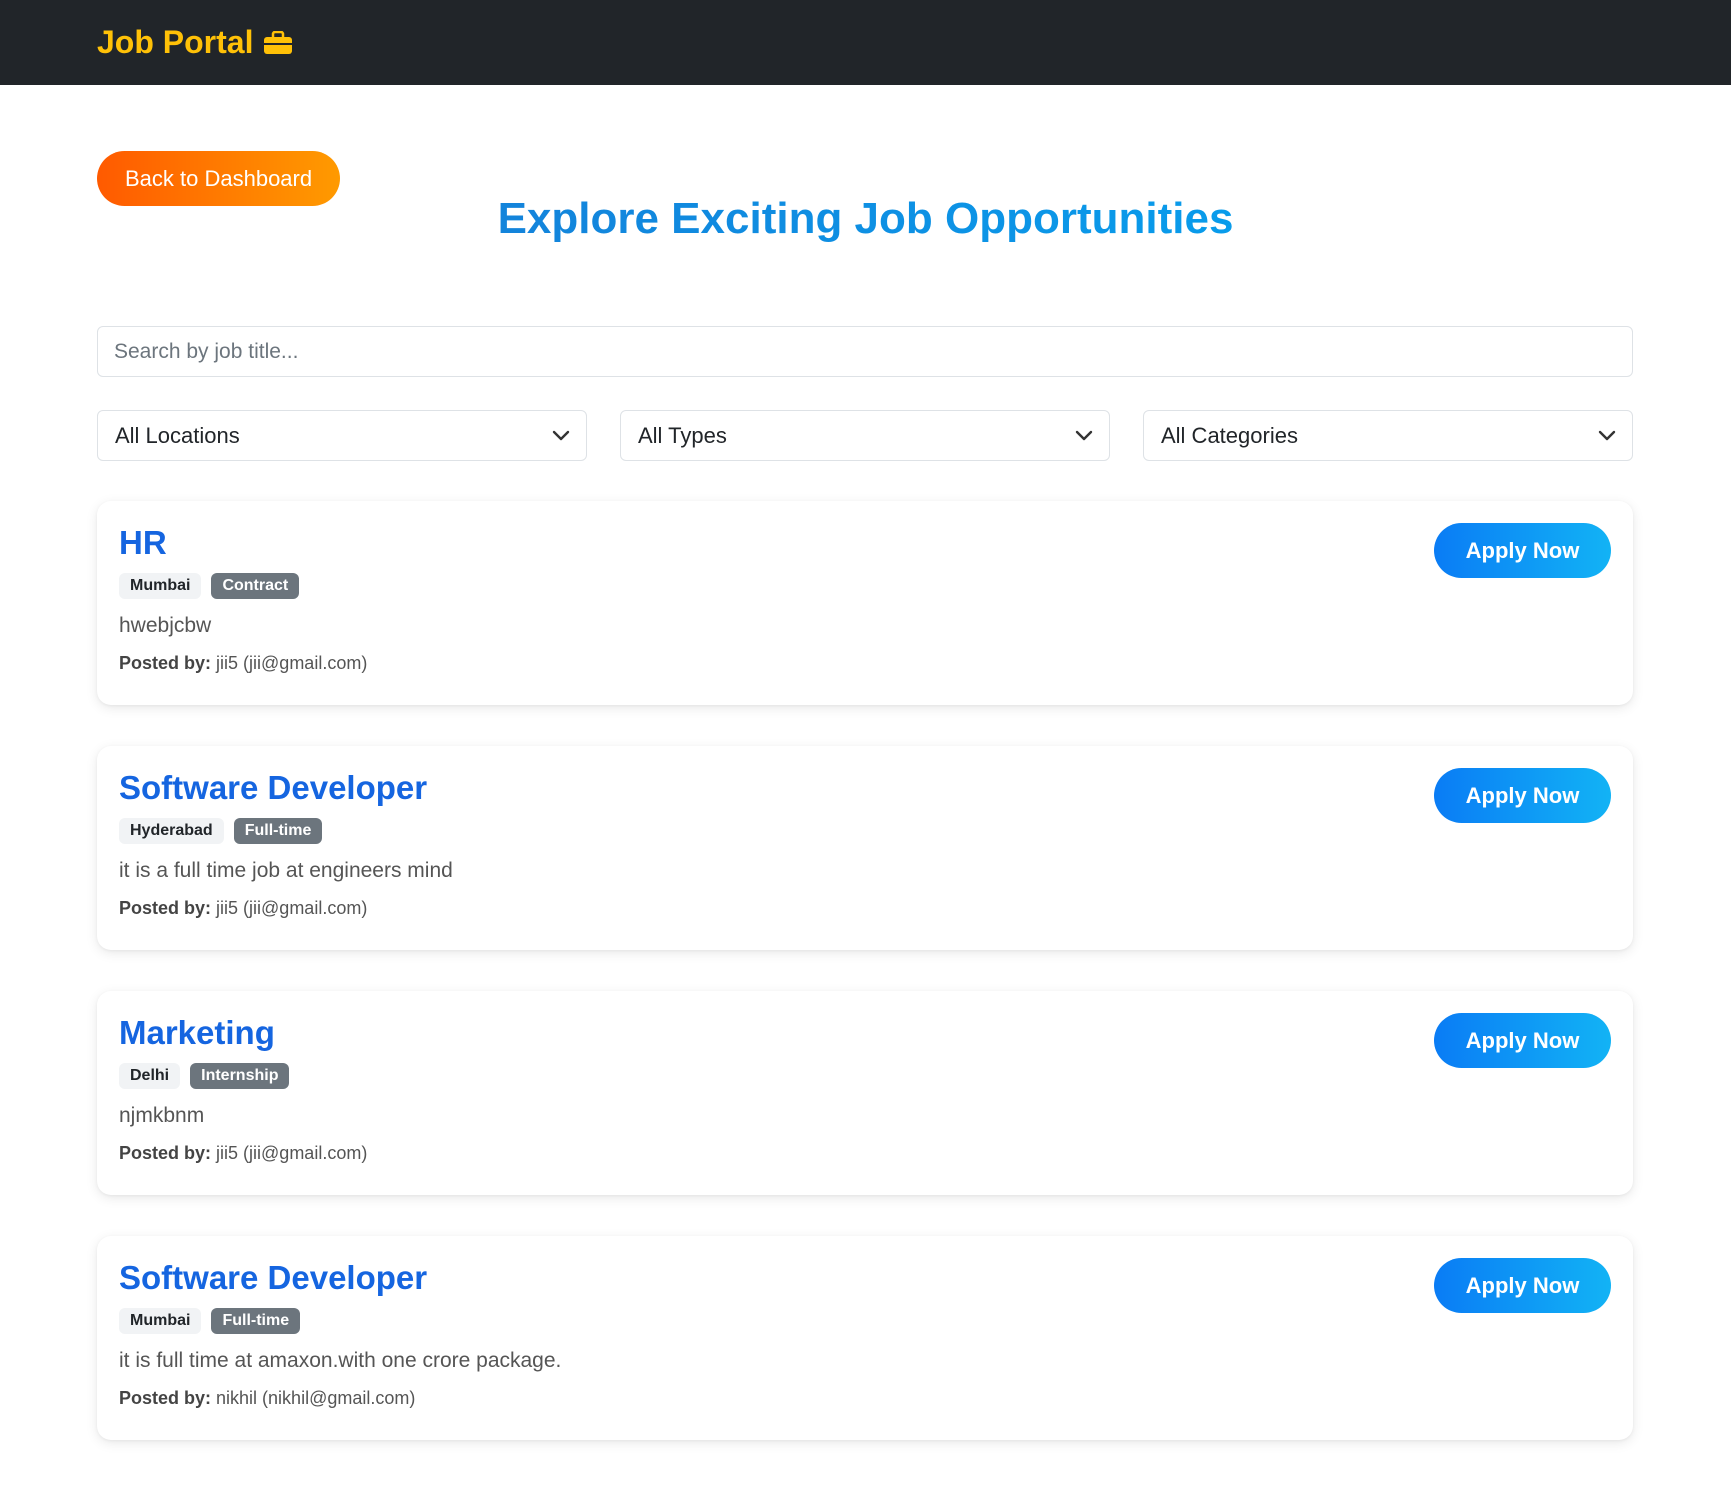  I want to click on job-type-badge: Internship, so click(240, 1076).